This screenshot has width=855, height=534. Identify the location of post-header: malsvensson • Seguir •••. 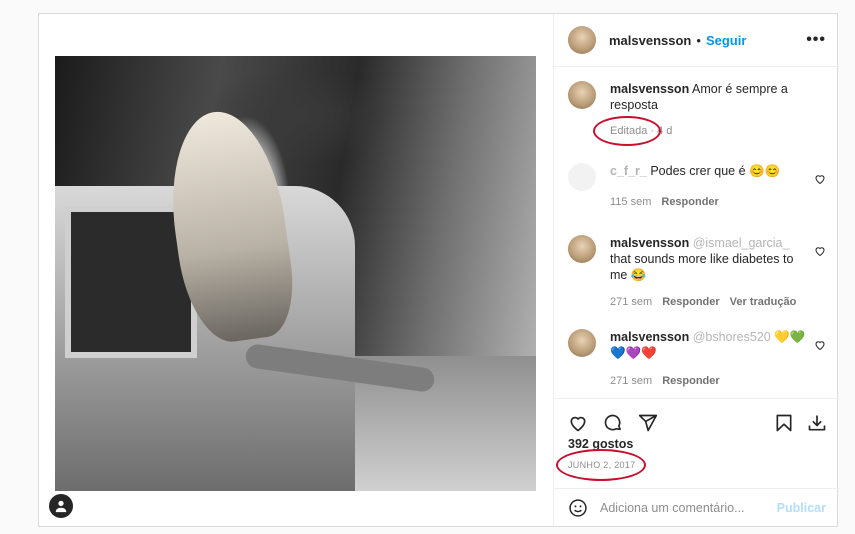
(697, 40).